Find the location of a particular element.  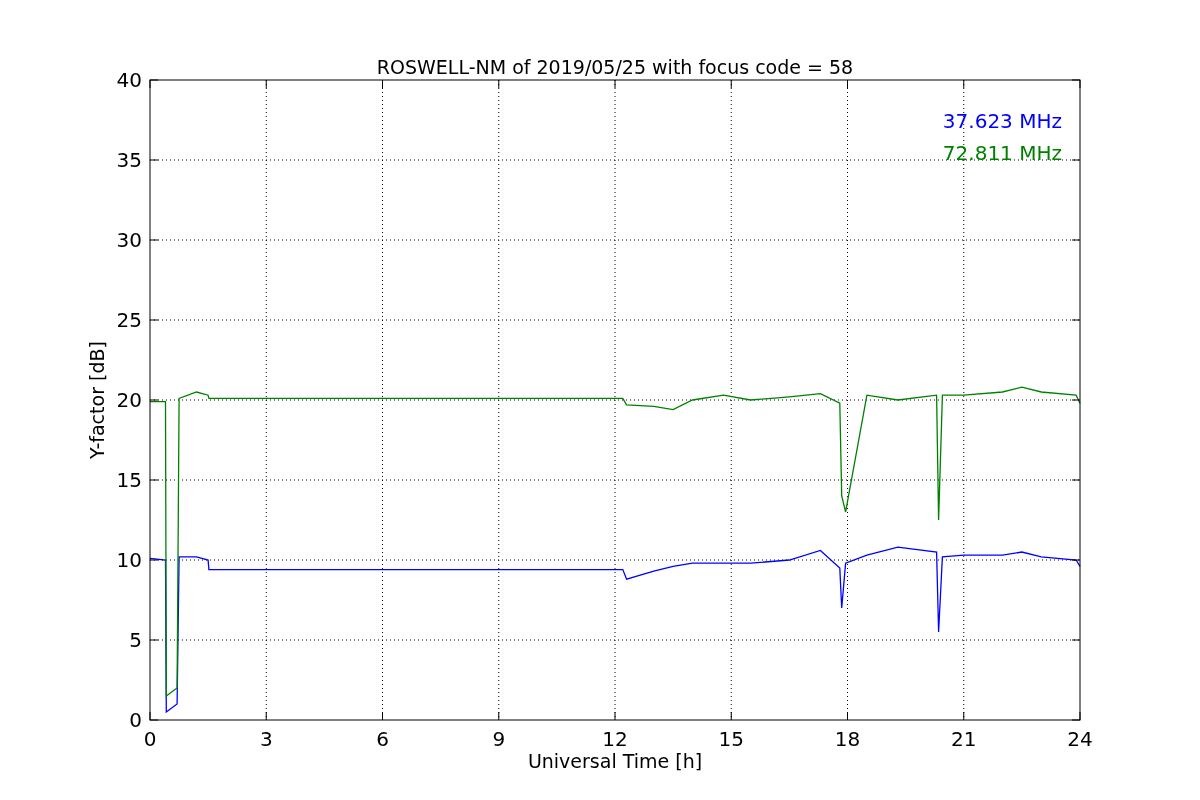

x-tick-label: 0 is located at coordinates (150, 739).